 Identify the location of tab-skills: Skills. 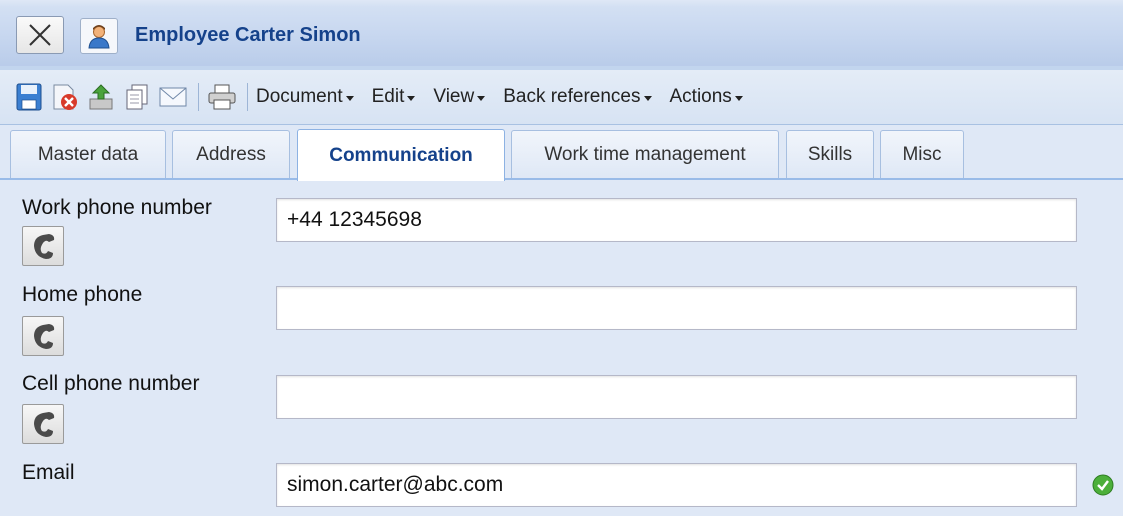
(830, 154).